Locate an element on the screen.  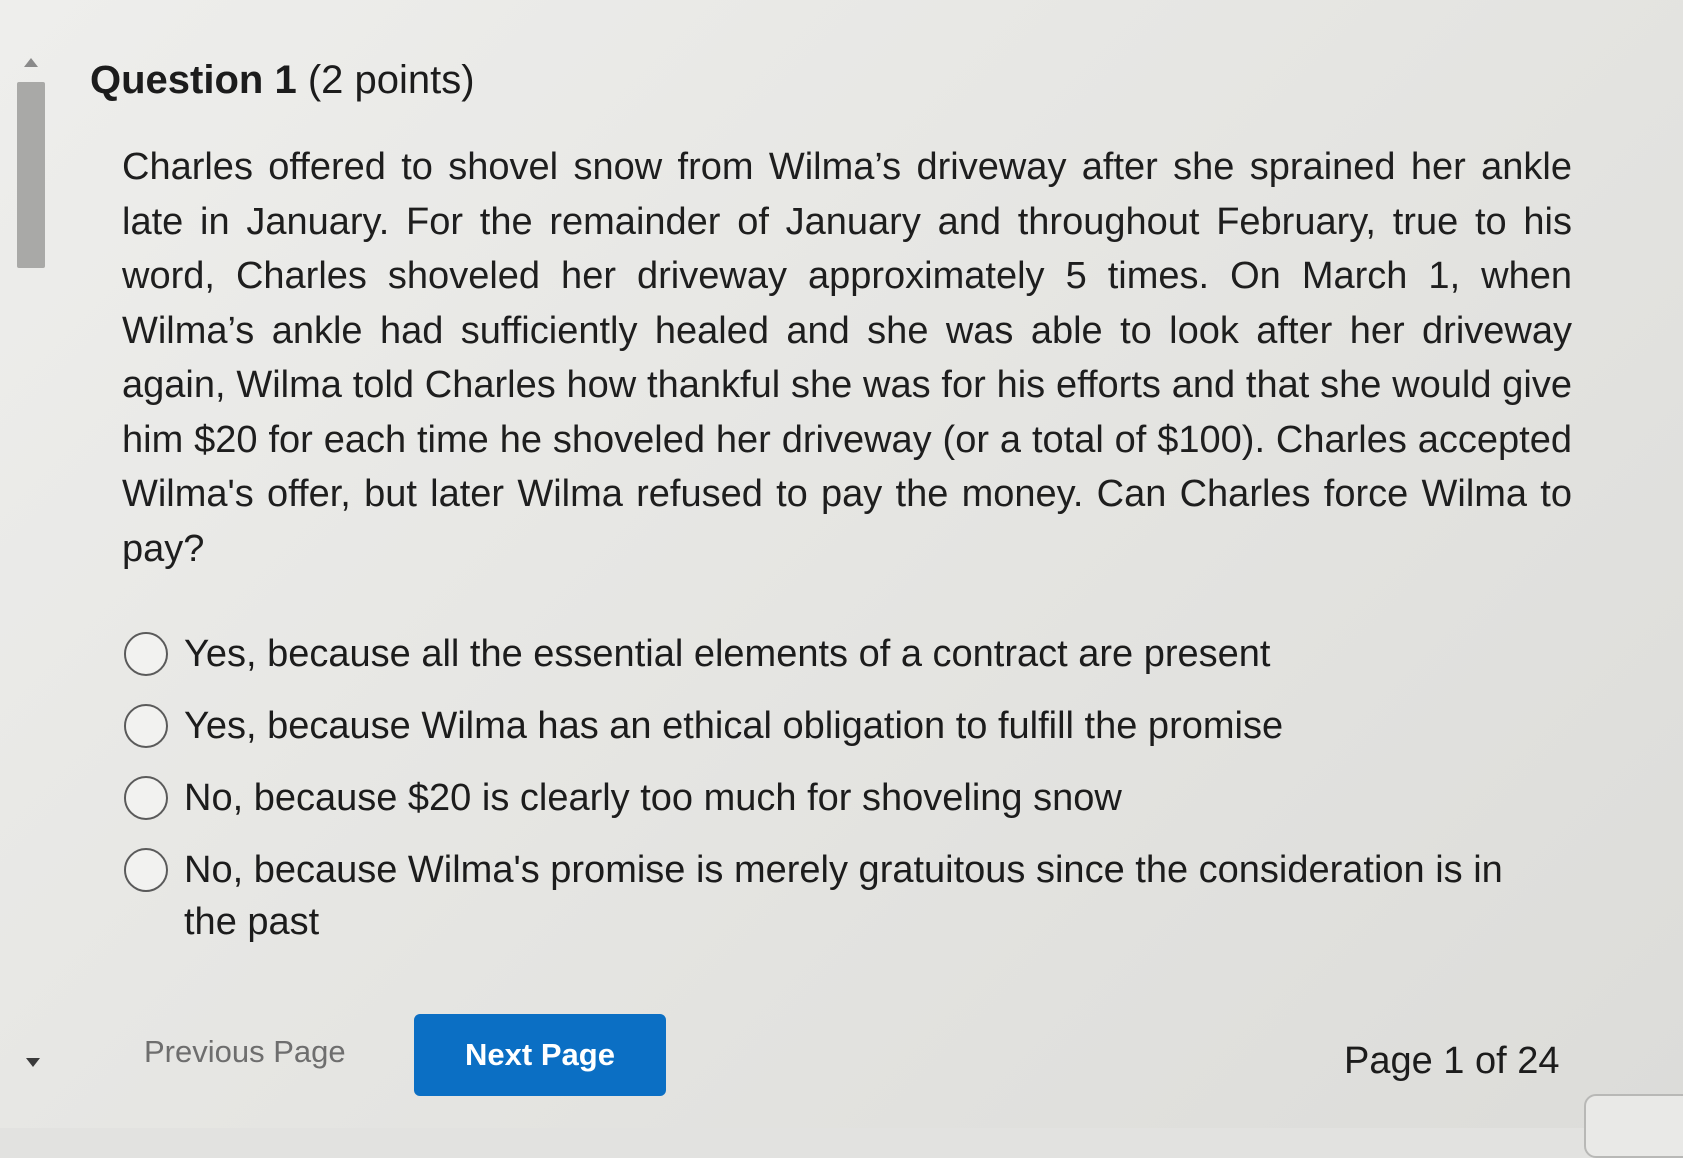
scroll-thumb is located at coordinates (31, 175).